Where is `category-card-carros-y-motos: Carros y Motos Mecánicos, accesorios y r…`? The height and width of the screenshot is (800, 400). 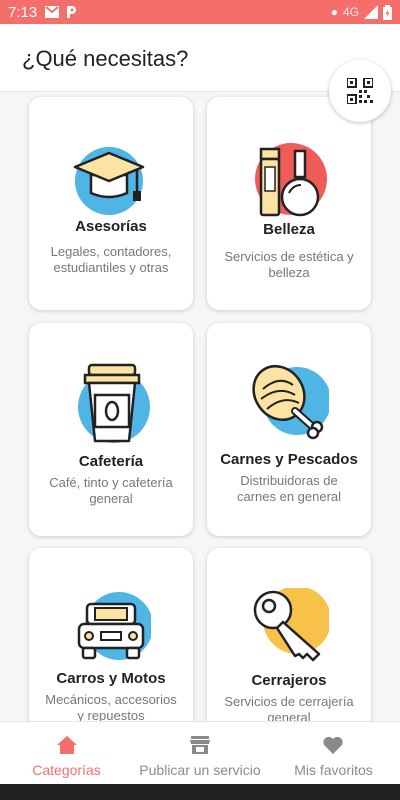
category-card-carros-y-motos: Carros y Motos Mecánicos, accesorios y r… is located at coordinates (111, 635).